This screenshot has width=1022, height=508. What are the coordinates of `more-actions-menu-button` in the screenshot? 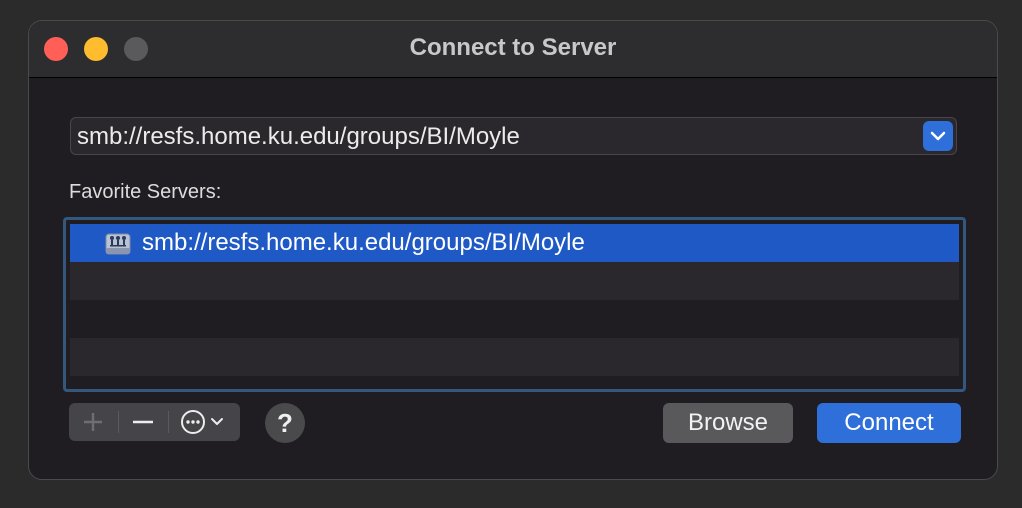 It's located at (204, 422).